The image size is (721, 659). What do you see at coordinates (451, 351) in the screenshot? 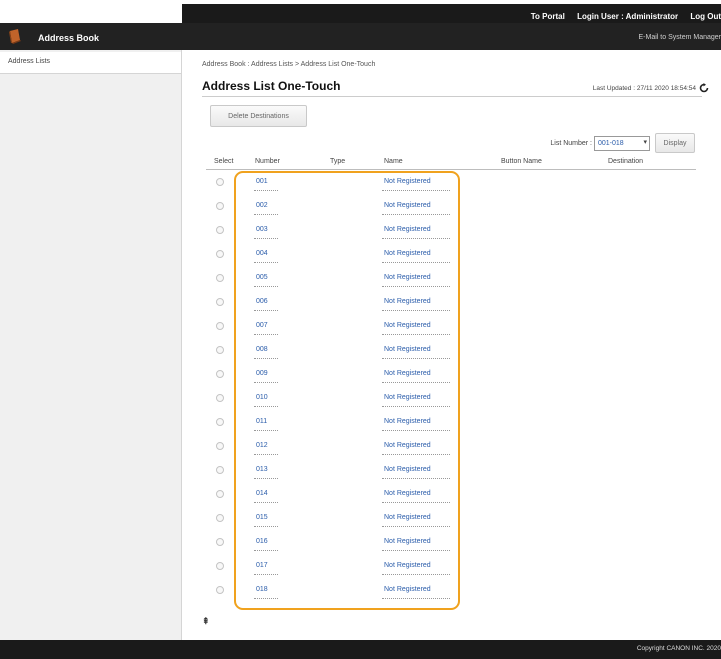
I see `table-row: 008 Not Registered` at bounding box center [451, 351].